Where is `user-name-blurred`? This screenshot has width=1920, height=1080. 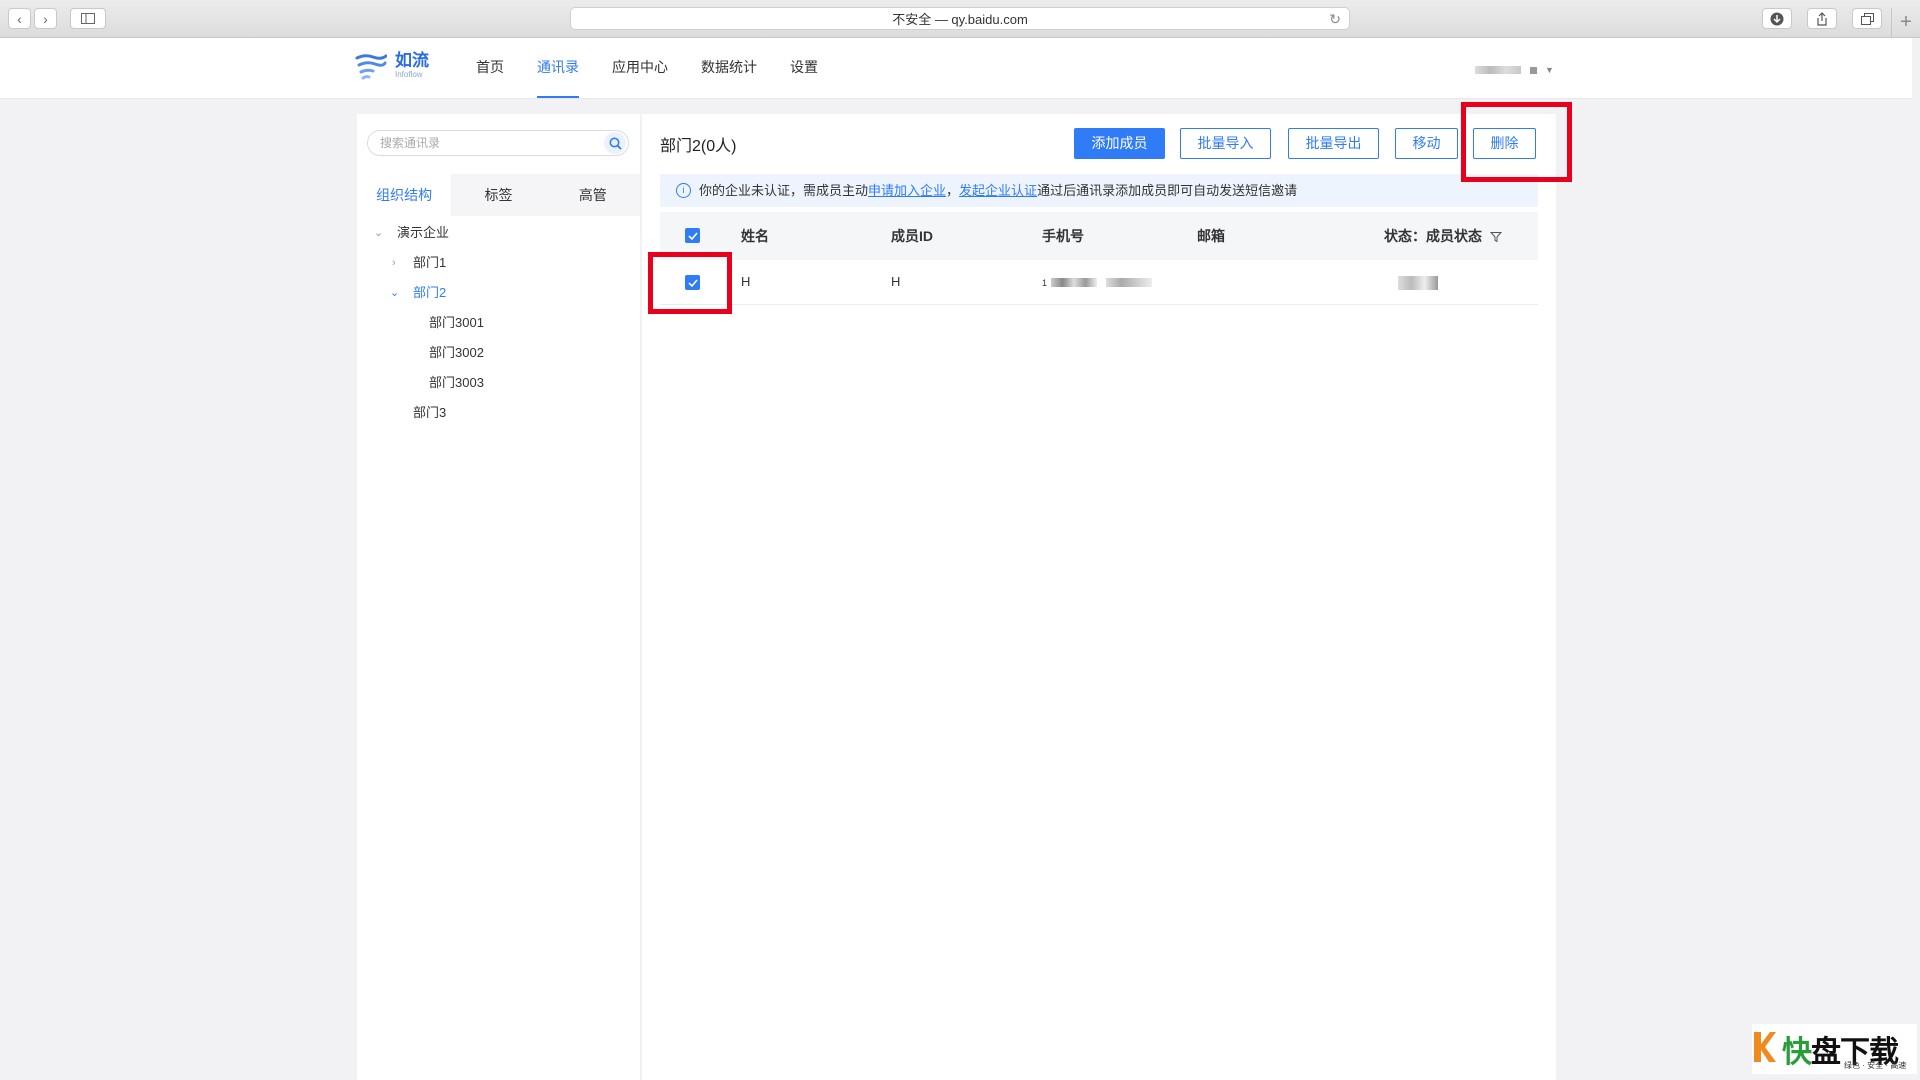
user-name-blurred is located at coordinates (1498, 70).